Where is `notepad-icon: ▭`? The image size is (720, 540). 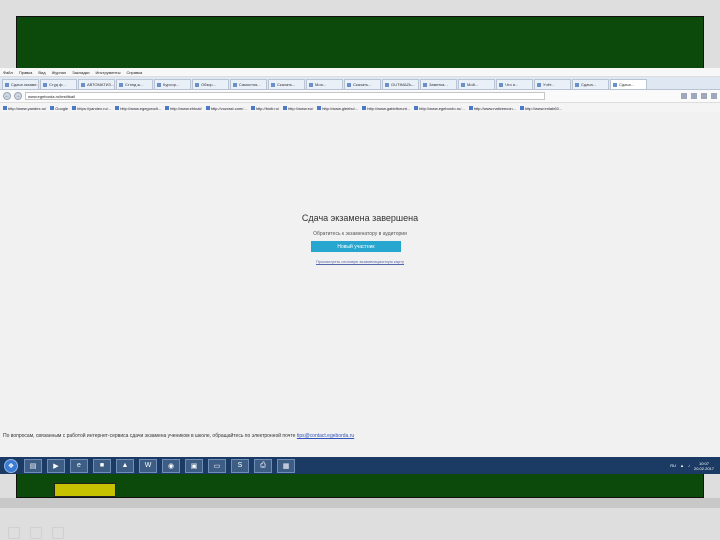 notepad-icon: ▭ is located at coordinates (217, 465).